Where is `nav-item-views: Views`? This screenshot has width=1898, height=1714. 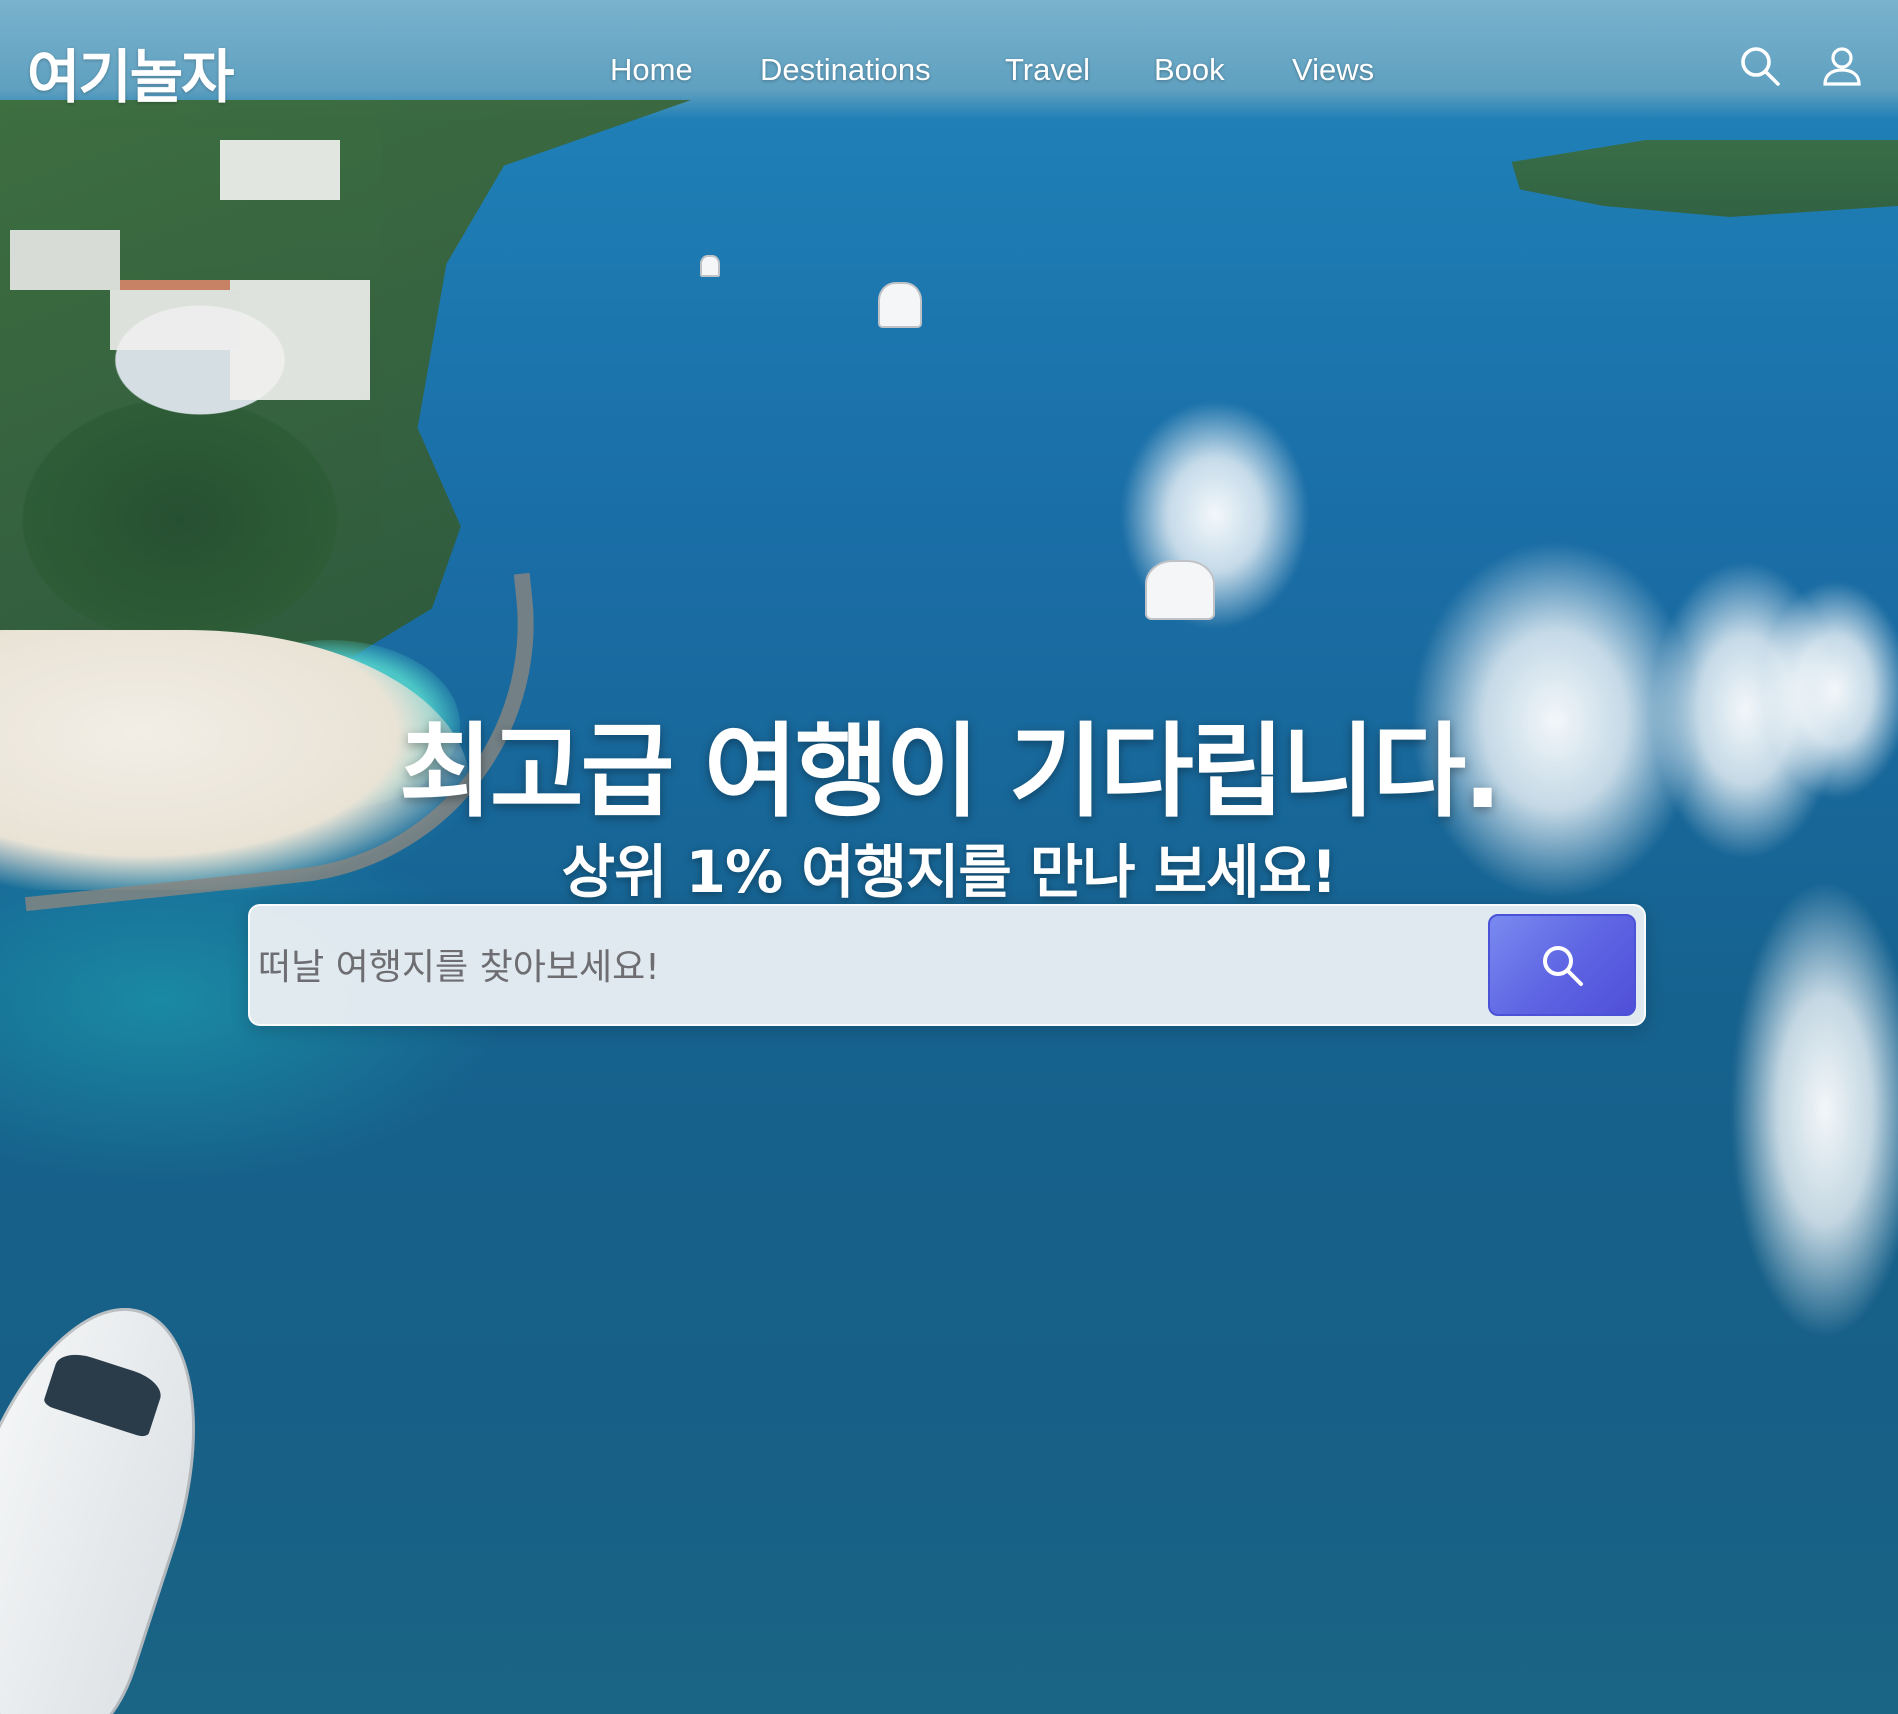
nav-item-views: Views is located at coordinates (1333, 70).